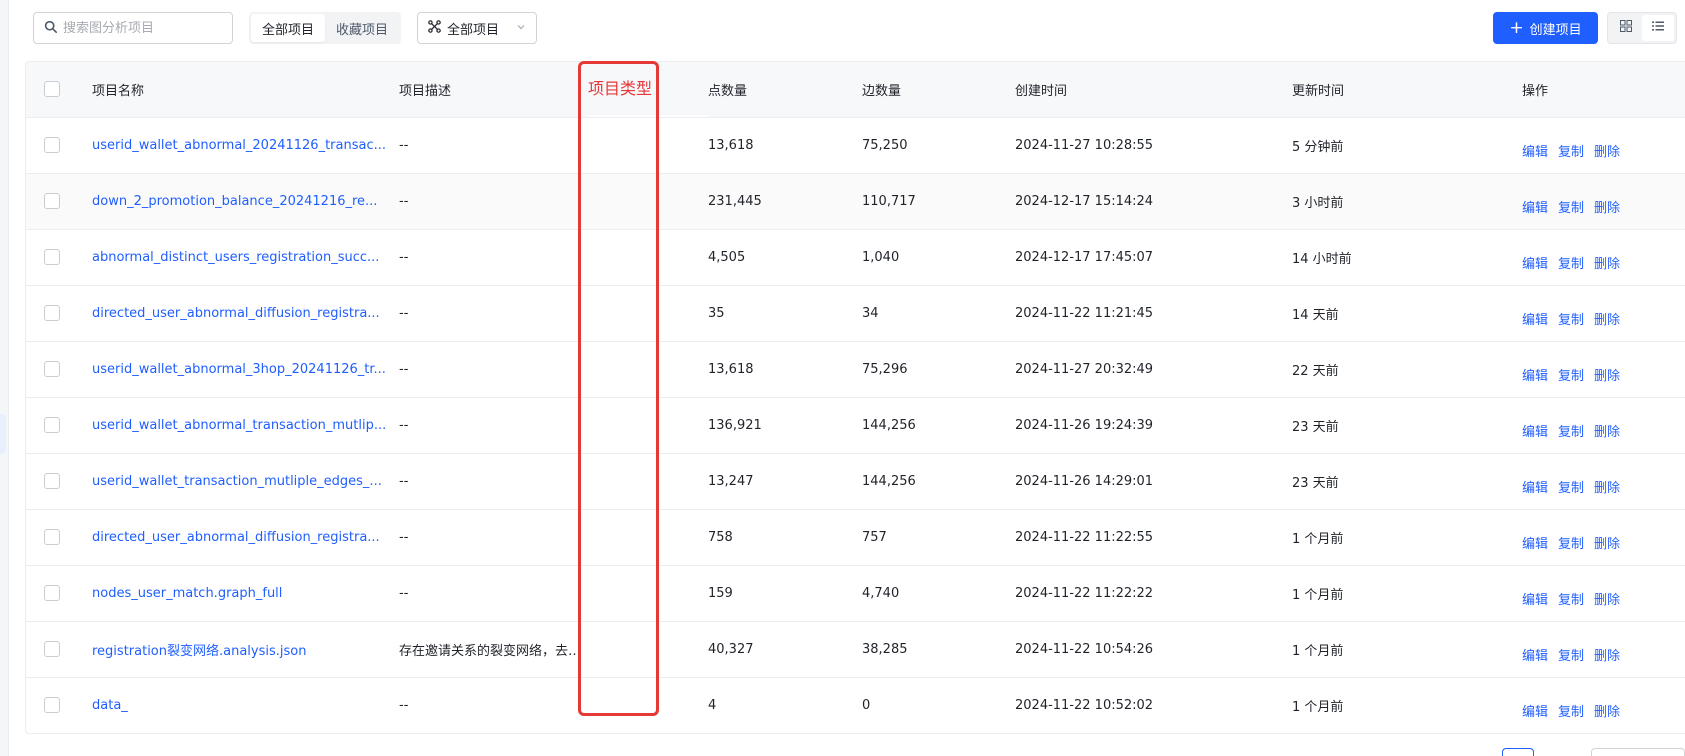  What do you see at coordinates (362, 28) in the screenshot?
I see `tab-favorite-projects: 收藏项目` at bounding box center [362, 28].